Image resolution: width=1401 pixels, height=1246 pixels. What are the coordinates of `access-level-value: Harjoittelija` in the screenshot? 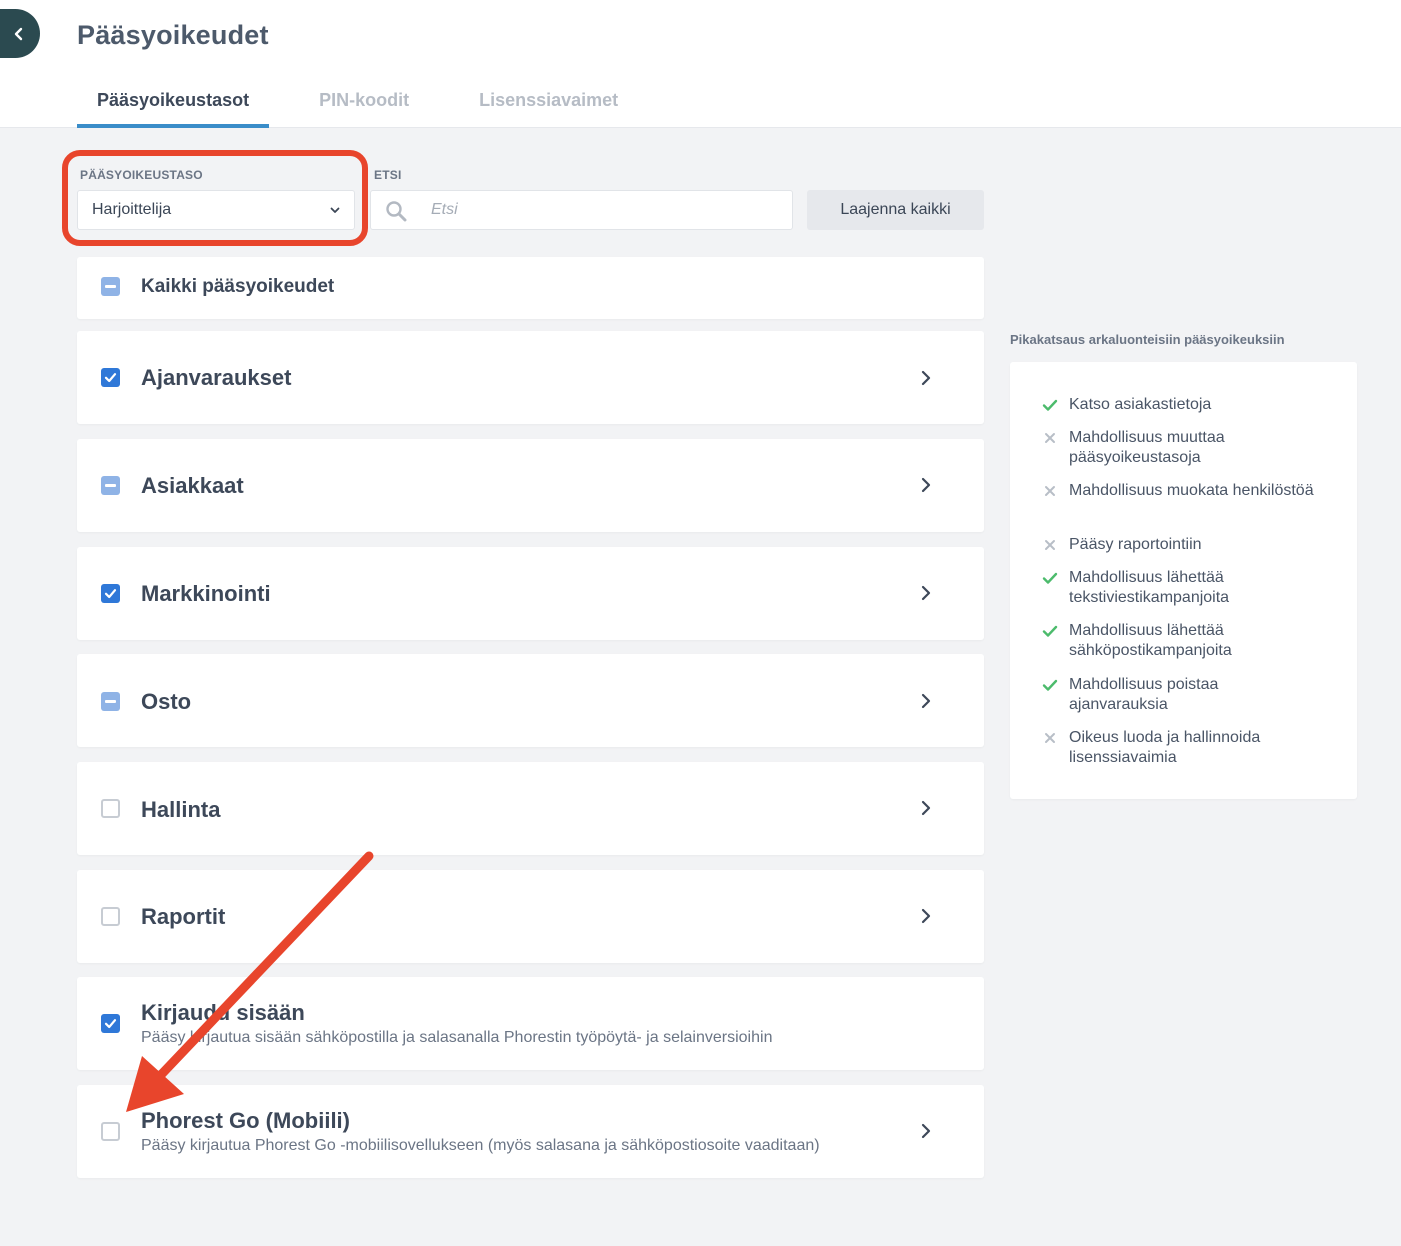 It's located at (132, 209).